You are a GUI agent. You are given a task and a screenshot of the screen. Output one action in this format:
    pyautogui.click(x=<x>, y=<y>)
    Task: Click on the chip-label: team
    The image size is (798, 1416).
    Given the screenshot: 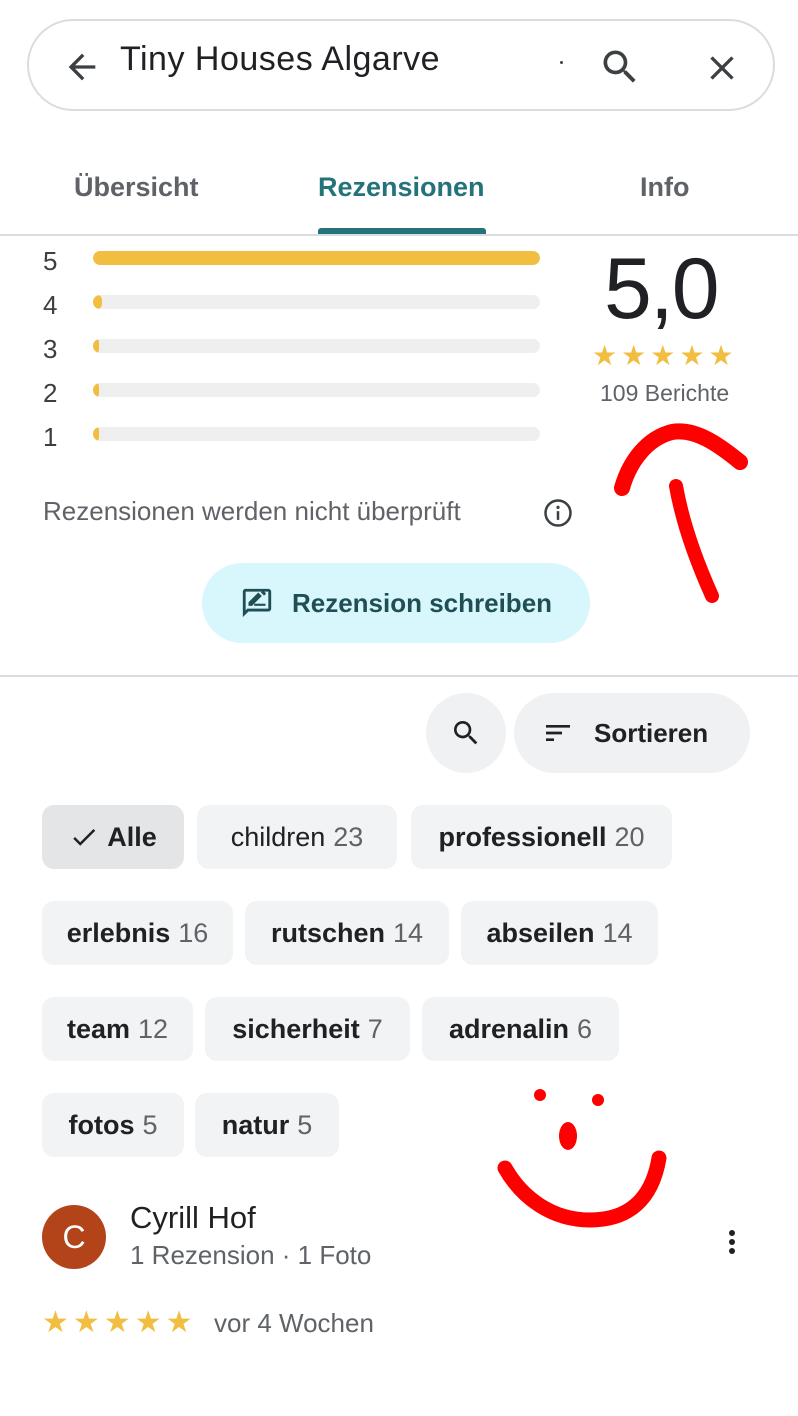 What is the action you would take?
    pyautogui.click(x=98, y=1028)
    